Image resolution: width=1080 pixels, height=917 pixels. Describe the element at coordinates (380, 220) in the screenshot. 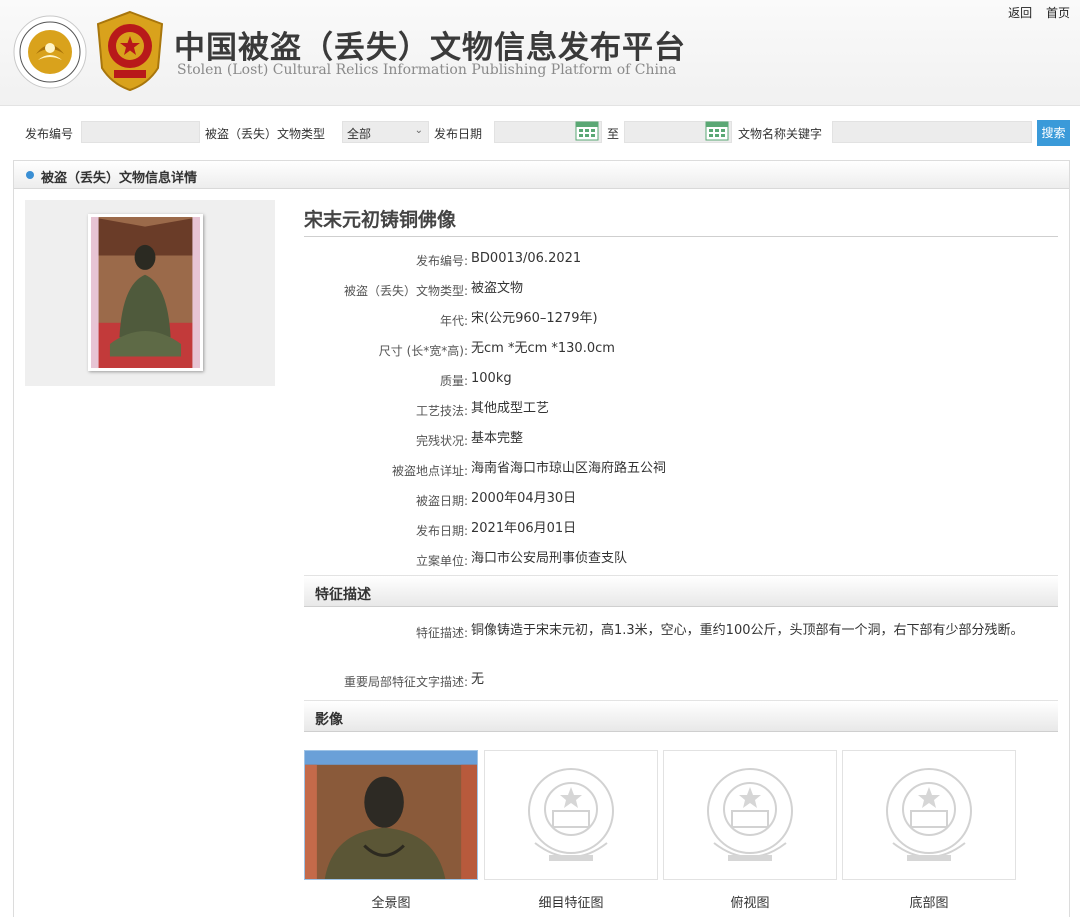

I see `relic-name: 宋末元初铸铜佛像` at that location.